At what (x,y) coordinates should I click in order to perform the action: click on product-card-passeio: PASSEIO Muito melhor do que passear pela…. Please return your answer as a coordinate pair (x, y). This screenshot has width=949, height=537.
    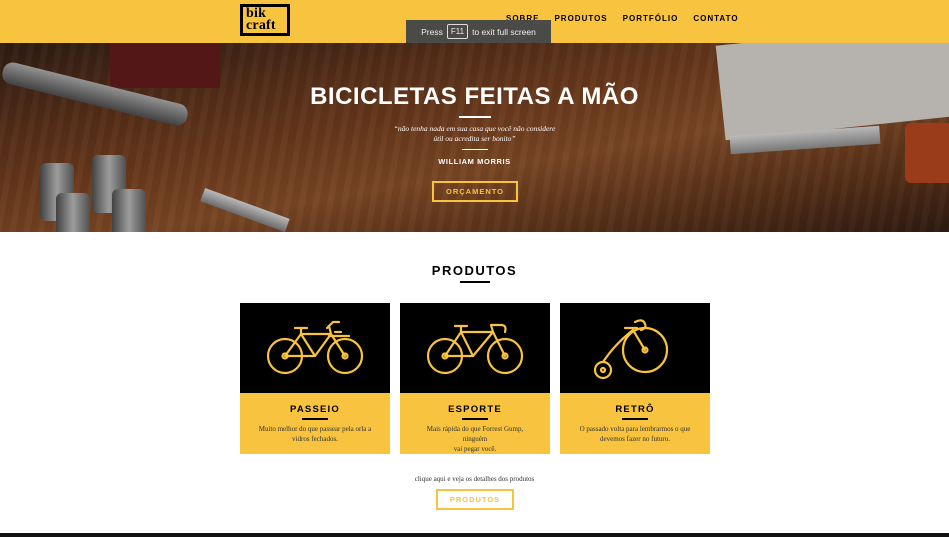
    Looking at the image, I should click on (315, 378).